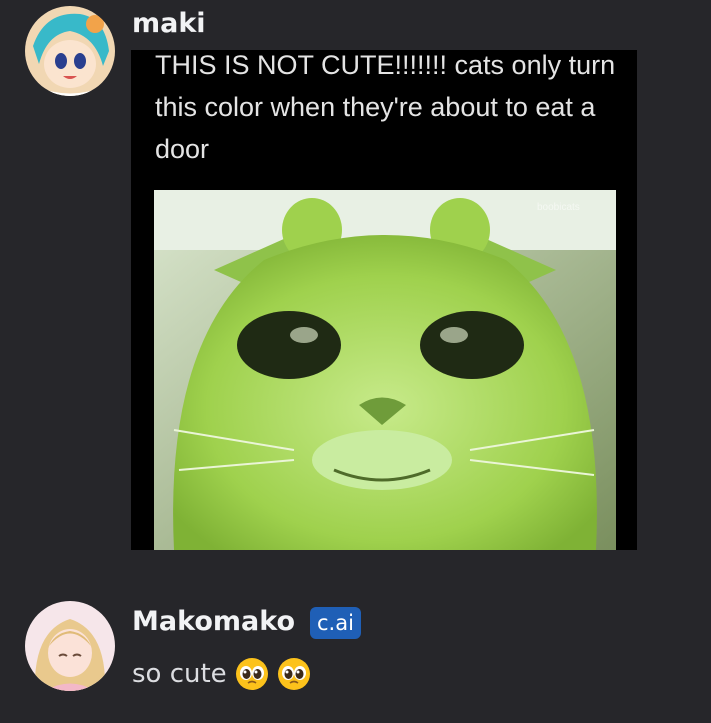  Describe the element at coordinates (558, 207) in the screenshot. I see `image-watermark: boobicats` at that location.